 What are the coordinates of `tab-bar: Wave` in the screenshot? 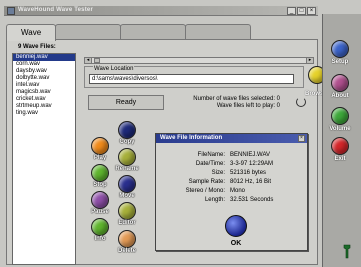 It's located at (129, 32).